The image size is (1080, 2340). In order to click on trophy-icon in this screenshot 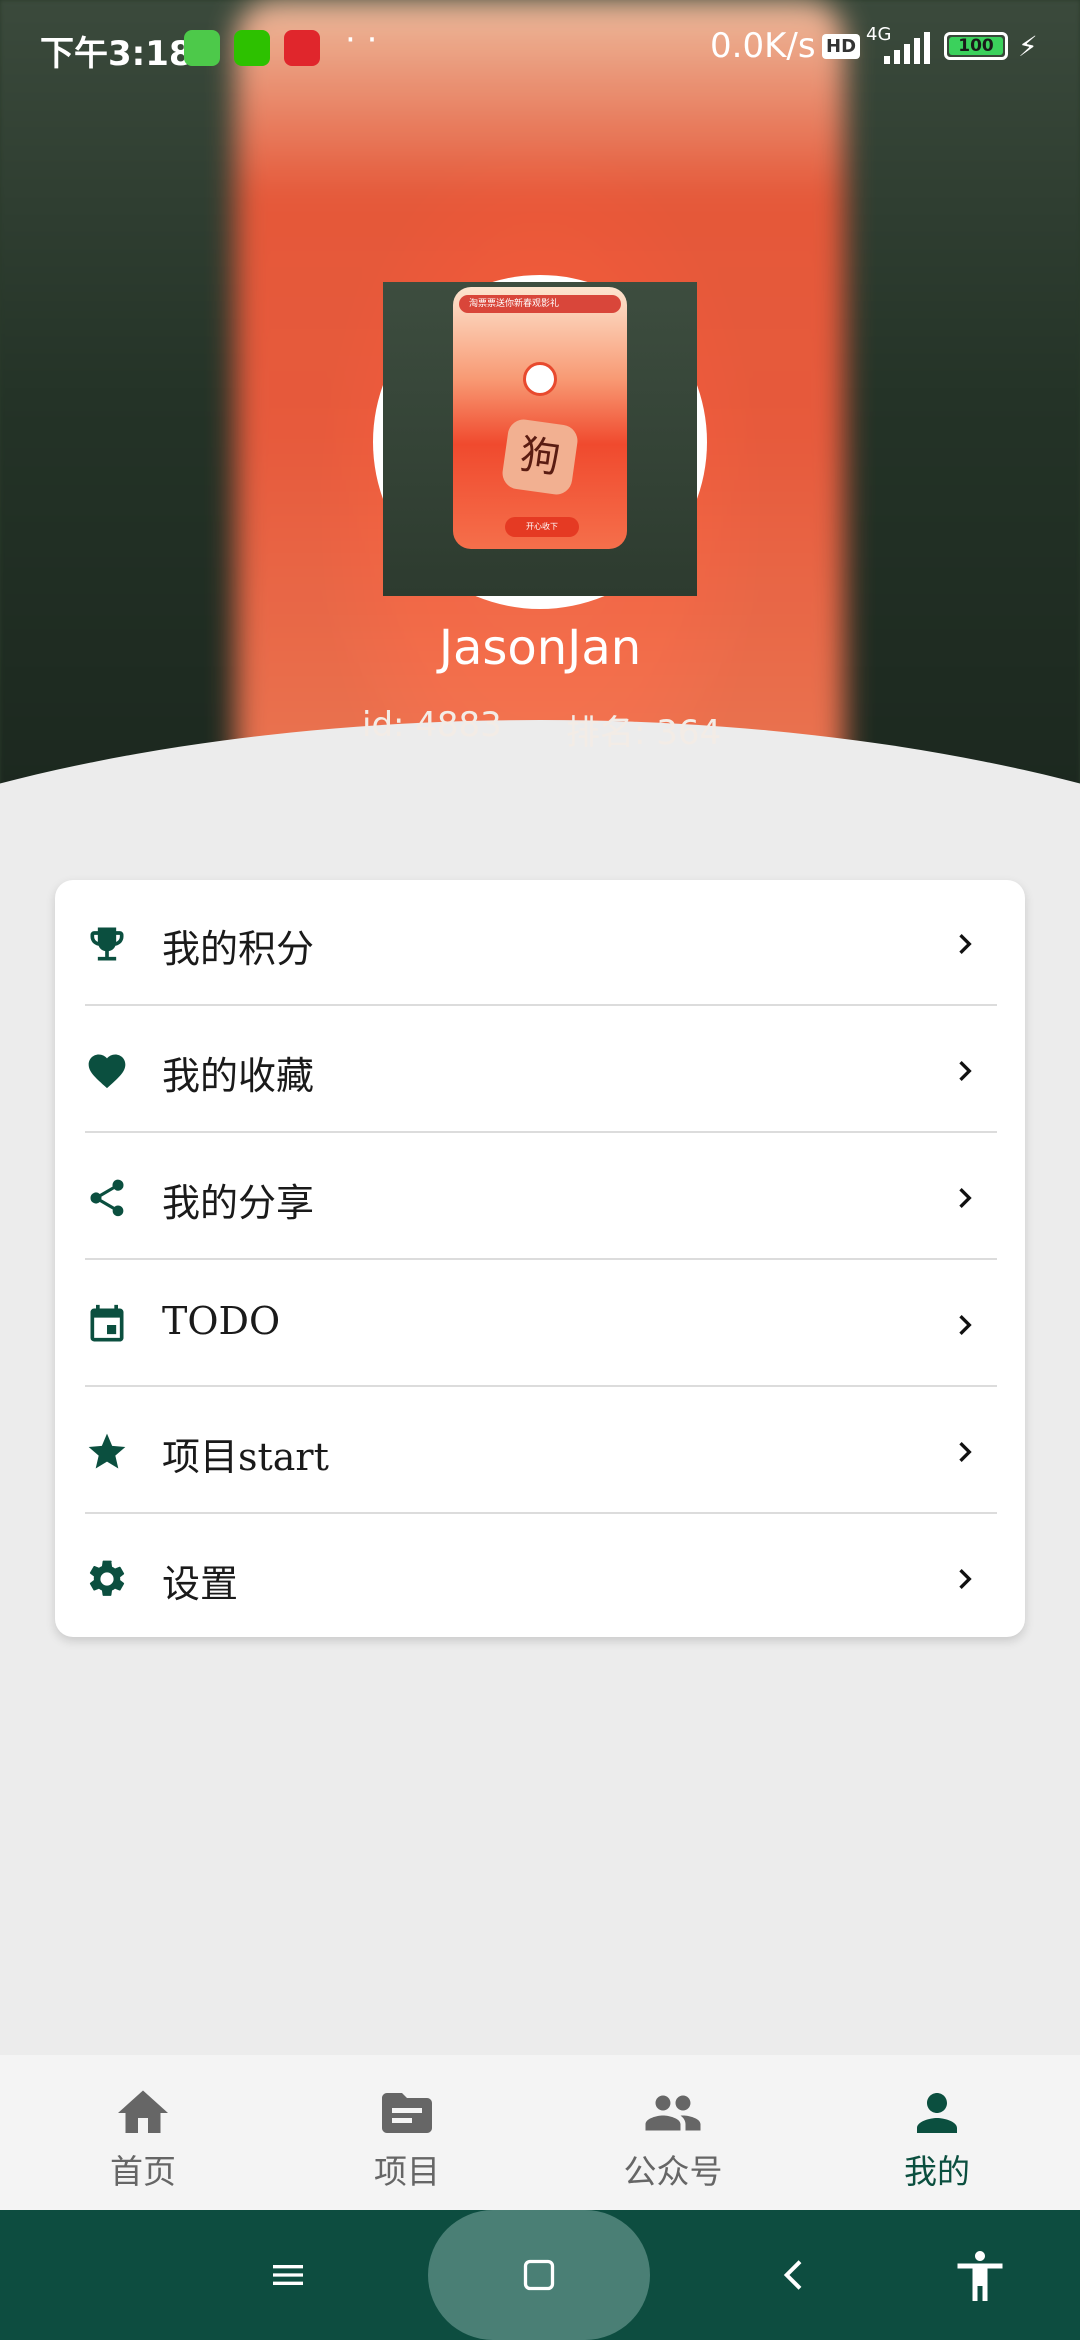, I will do `click(107, 944)`.